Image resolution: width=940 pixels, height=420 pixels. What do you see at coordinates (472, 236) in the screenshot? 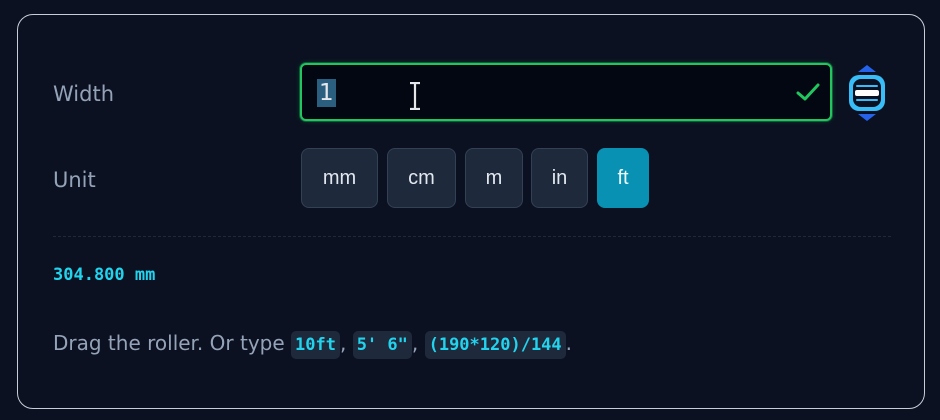
I see `divider` at bounding box center [472, 236].